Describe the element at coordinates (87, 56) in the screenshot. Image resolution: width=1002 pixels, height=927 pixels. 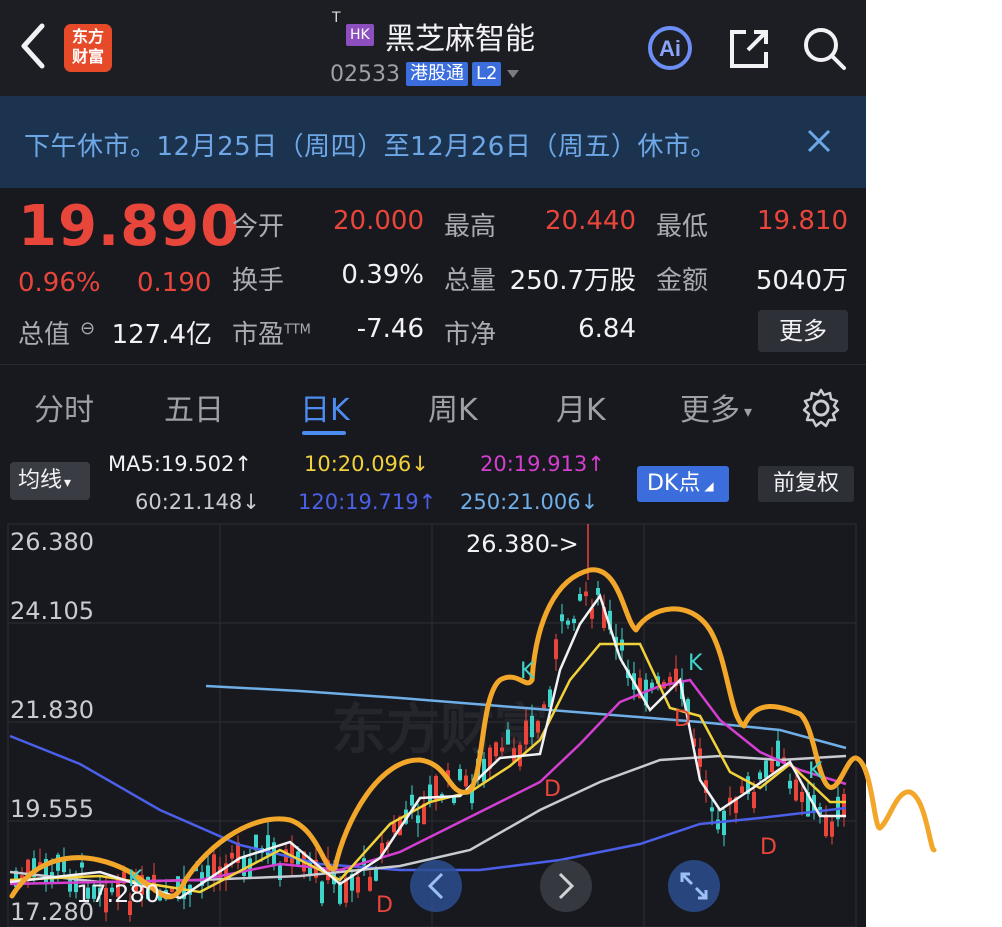
I see `logo-line-2: 财富` at that location.